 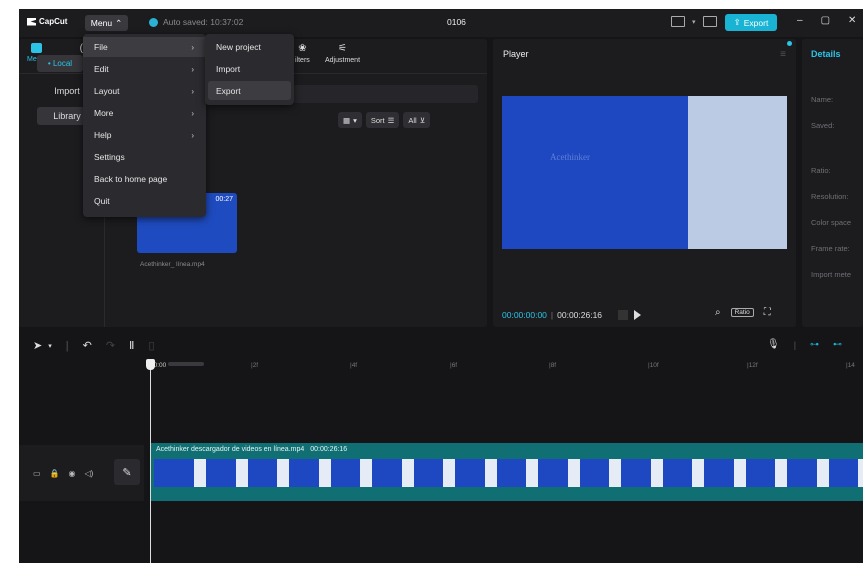 What do you see at coordinates (106, 23) in the screenshot?
I see `menu-button: Menu ⌃` at bounding box center [106, 23].